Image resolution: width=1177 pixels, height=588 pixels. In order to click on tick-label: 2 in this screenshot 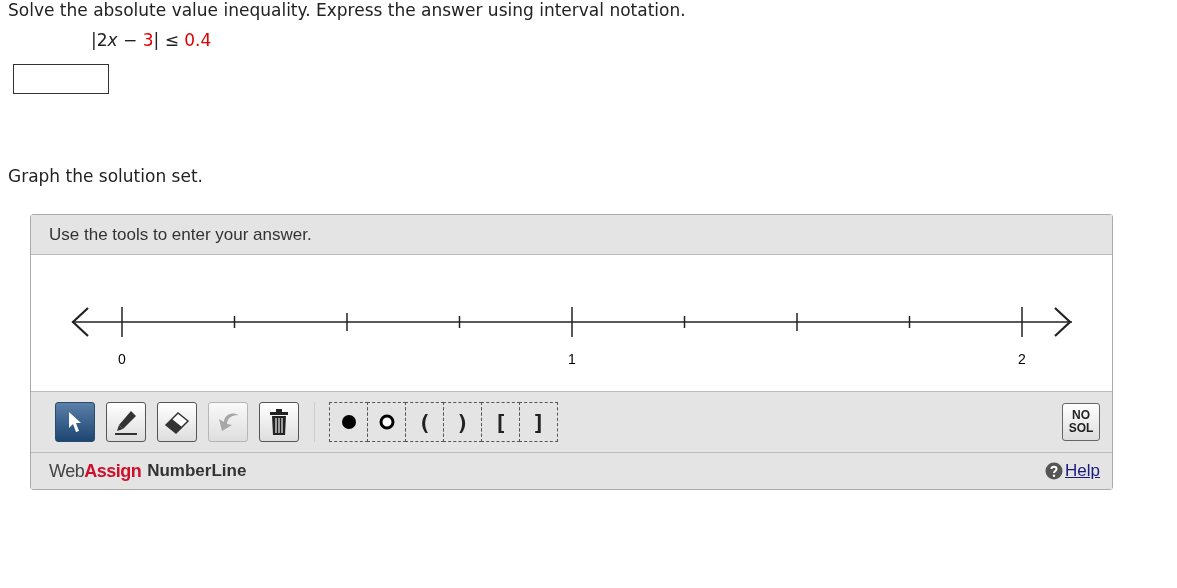, I will do `click(1022, 359)`.